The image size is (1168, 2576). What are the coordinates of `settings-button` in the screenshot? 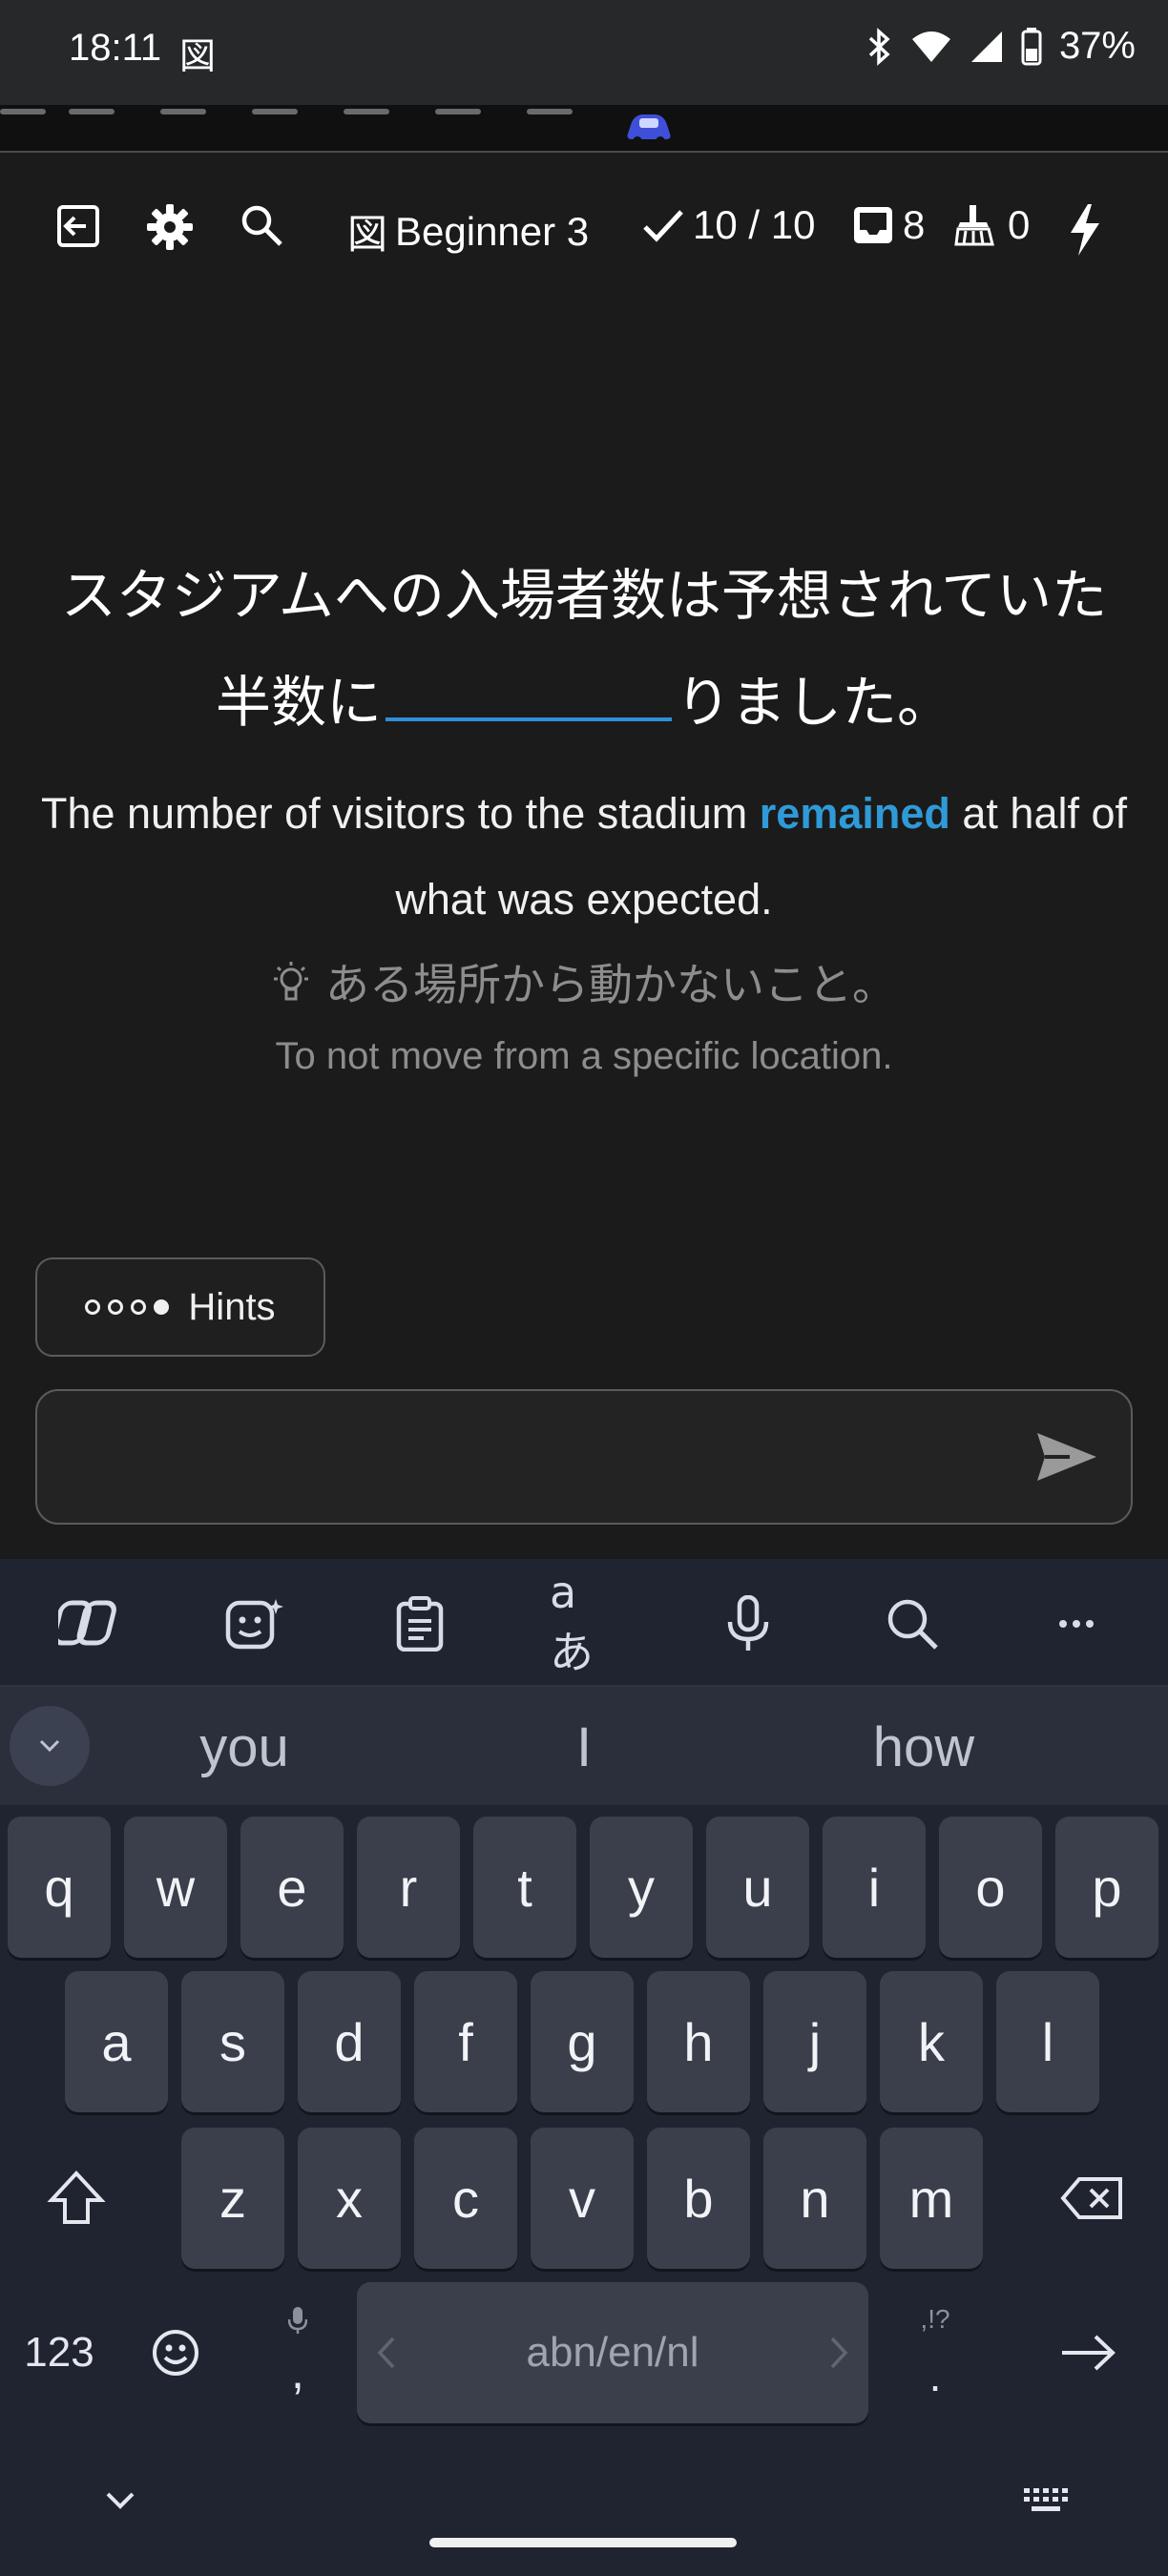 It's located at (170, 227).